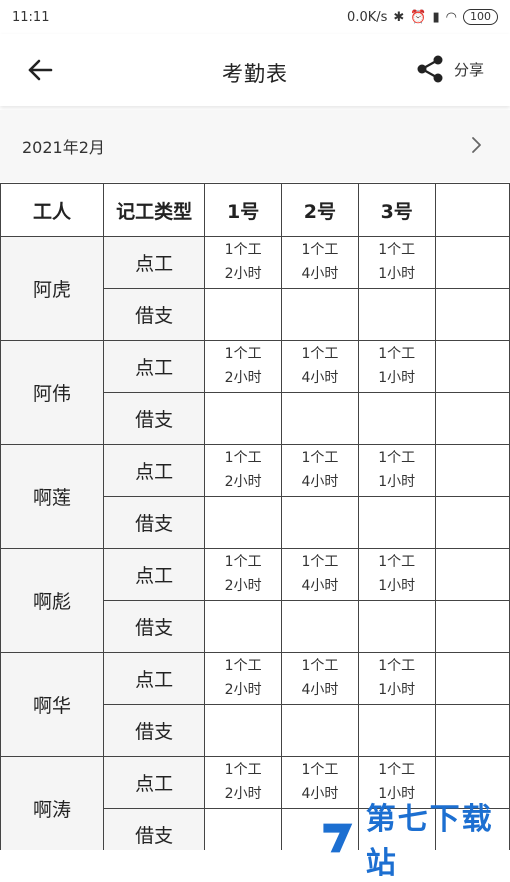 This screenshot has height=882, width=510. I want to click on share-icon, so click(430, 69).